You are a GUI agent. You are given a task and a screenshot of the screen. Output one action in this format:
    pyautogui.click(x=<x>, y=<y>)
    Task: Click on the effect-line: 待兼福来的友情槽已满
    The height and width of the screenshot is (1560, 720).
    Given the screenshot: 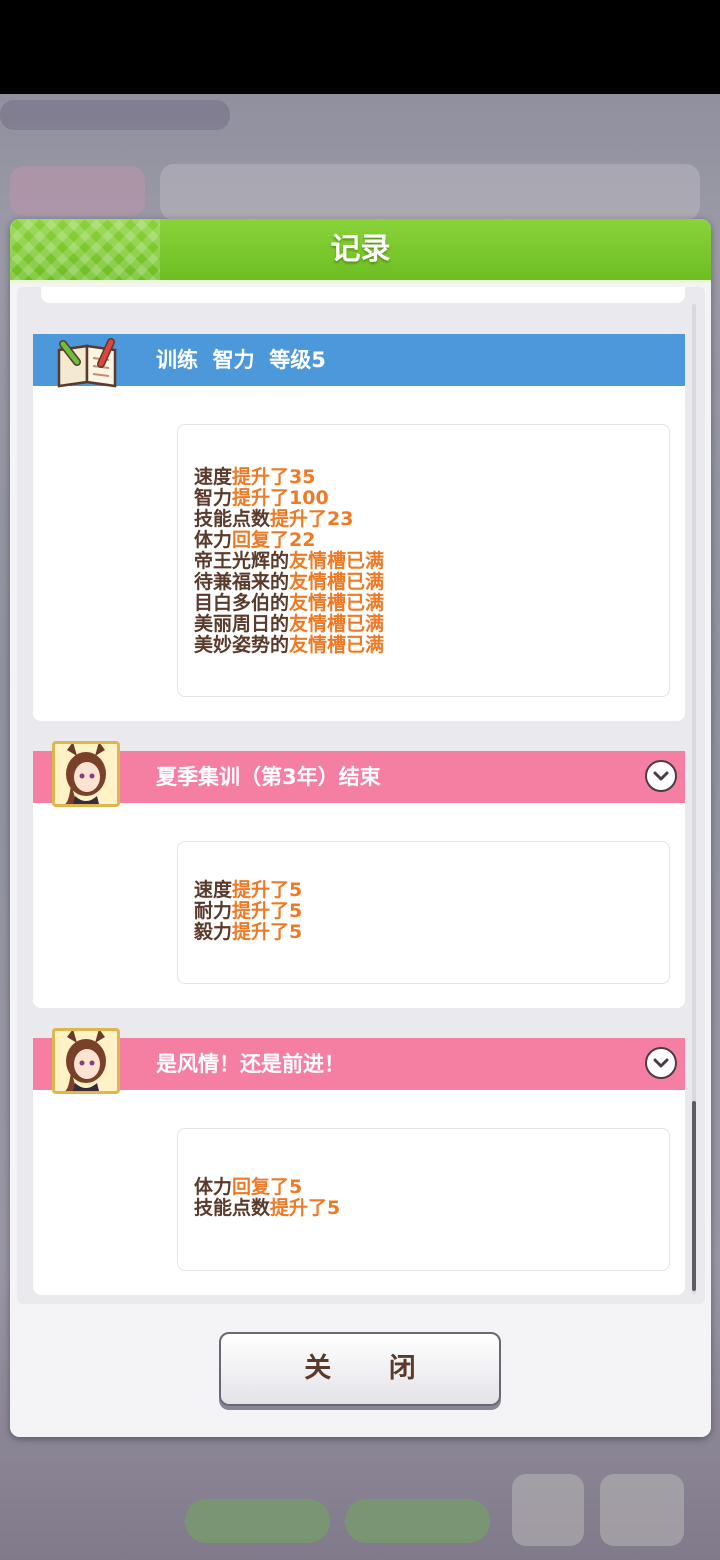 What is the action you would take?
    pyautogui.click(x=289, y=582)
    